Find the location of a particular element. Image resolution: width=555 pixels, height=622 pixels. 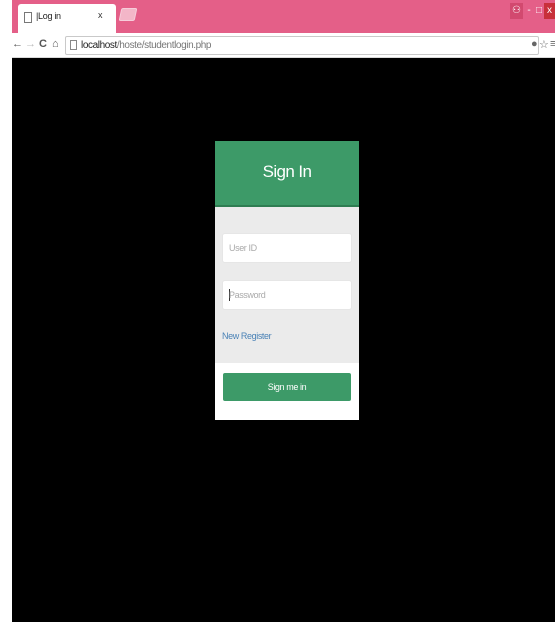

new-tab-button is located at coordinates (128, 14).